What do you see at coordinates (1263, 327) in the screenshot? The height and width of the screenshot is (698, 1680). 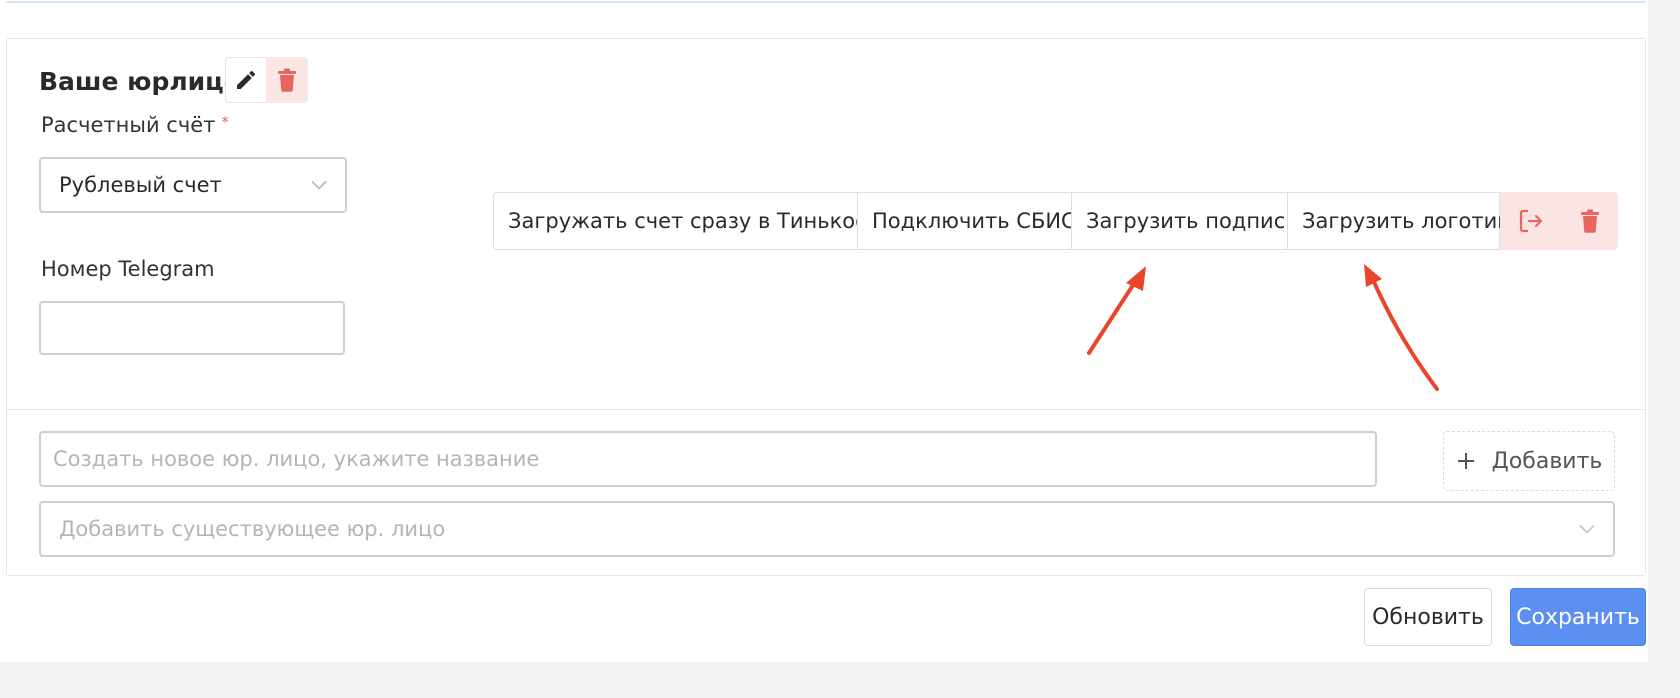 I see `annotation-arrows` at bounding box center [1263, 327].